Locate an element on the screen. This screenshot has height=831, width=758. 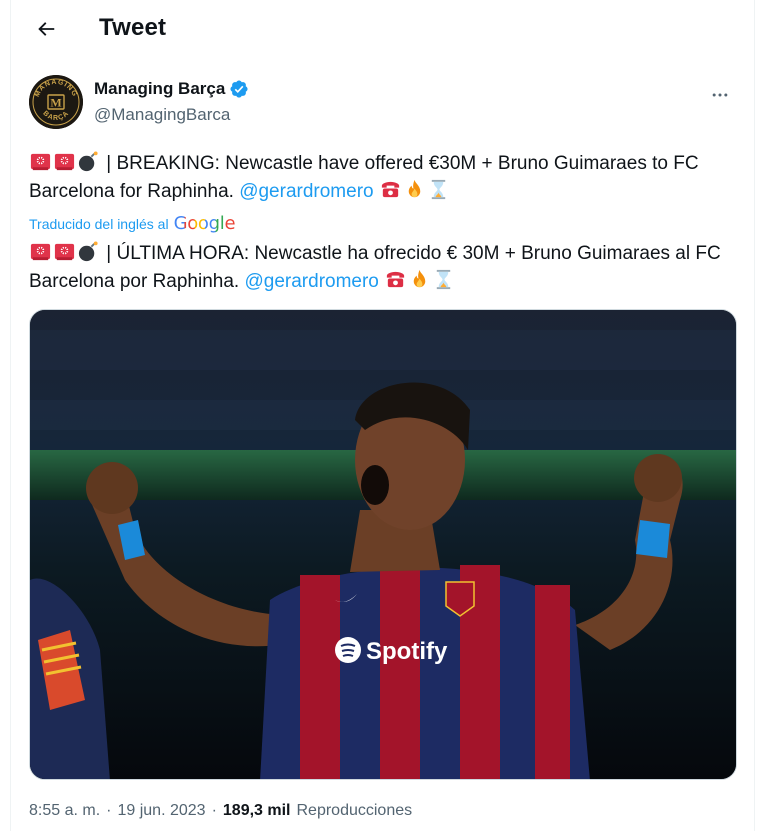
google-logo: Google is located at coordinates (204, 223).